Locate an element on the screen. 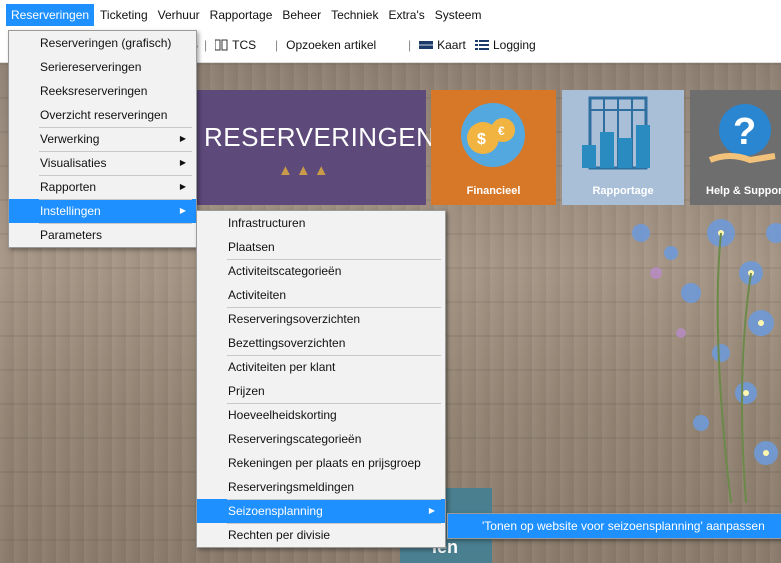  tile-reserveringen: RESERVERINGEN ▲▲▲ is located at coordinates (315, 147).